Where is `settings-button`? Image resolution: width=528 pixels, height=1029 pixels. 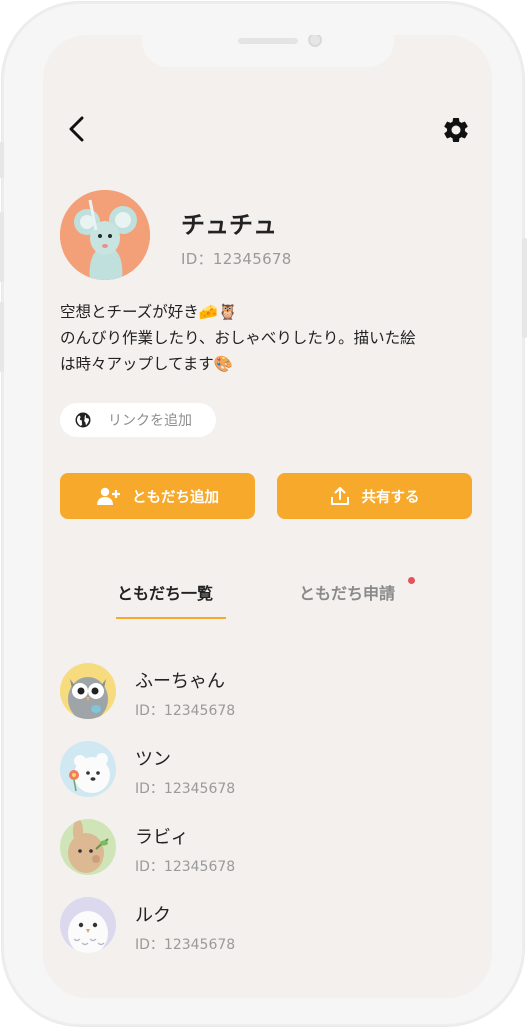
settings-button is located at coordinates (456, 130).